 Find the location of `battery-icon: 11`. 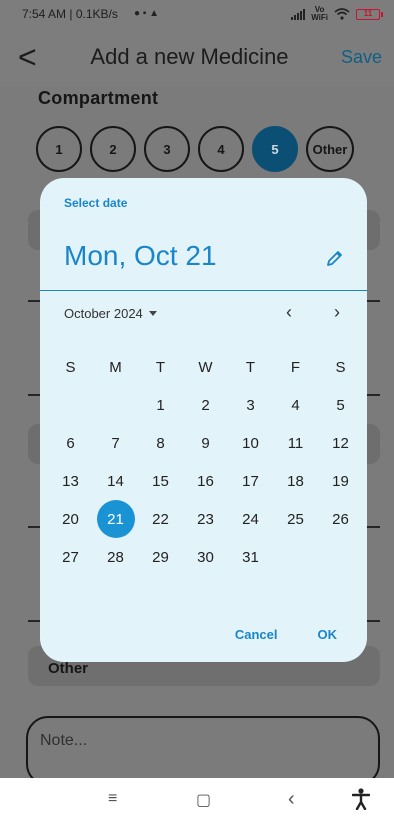

battery-icon: 11 is located at coordinates (369, 14).